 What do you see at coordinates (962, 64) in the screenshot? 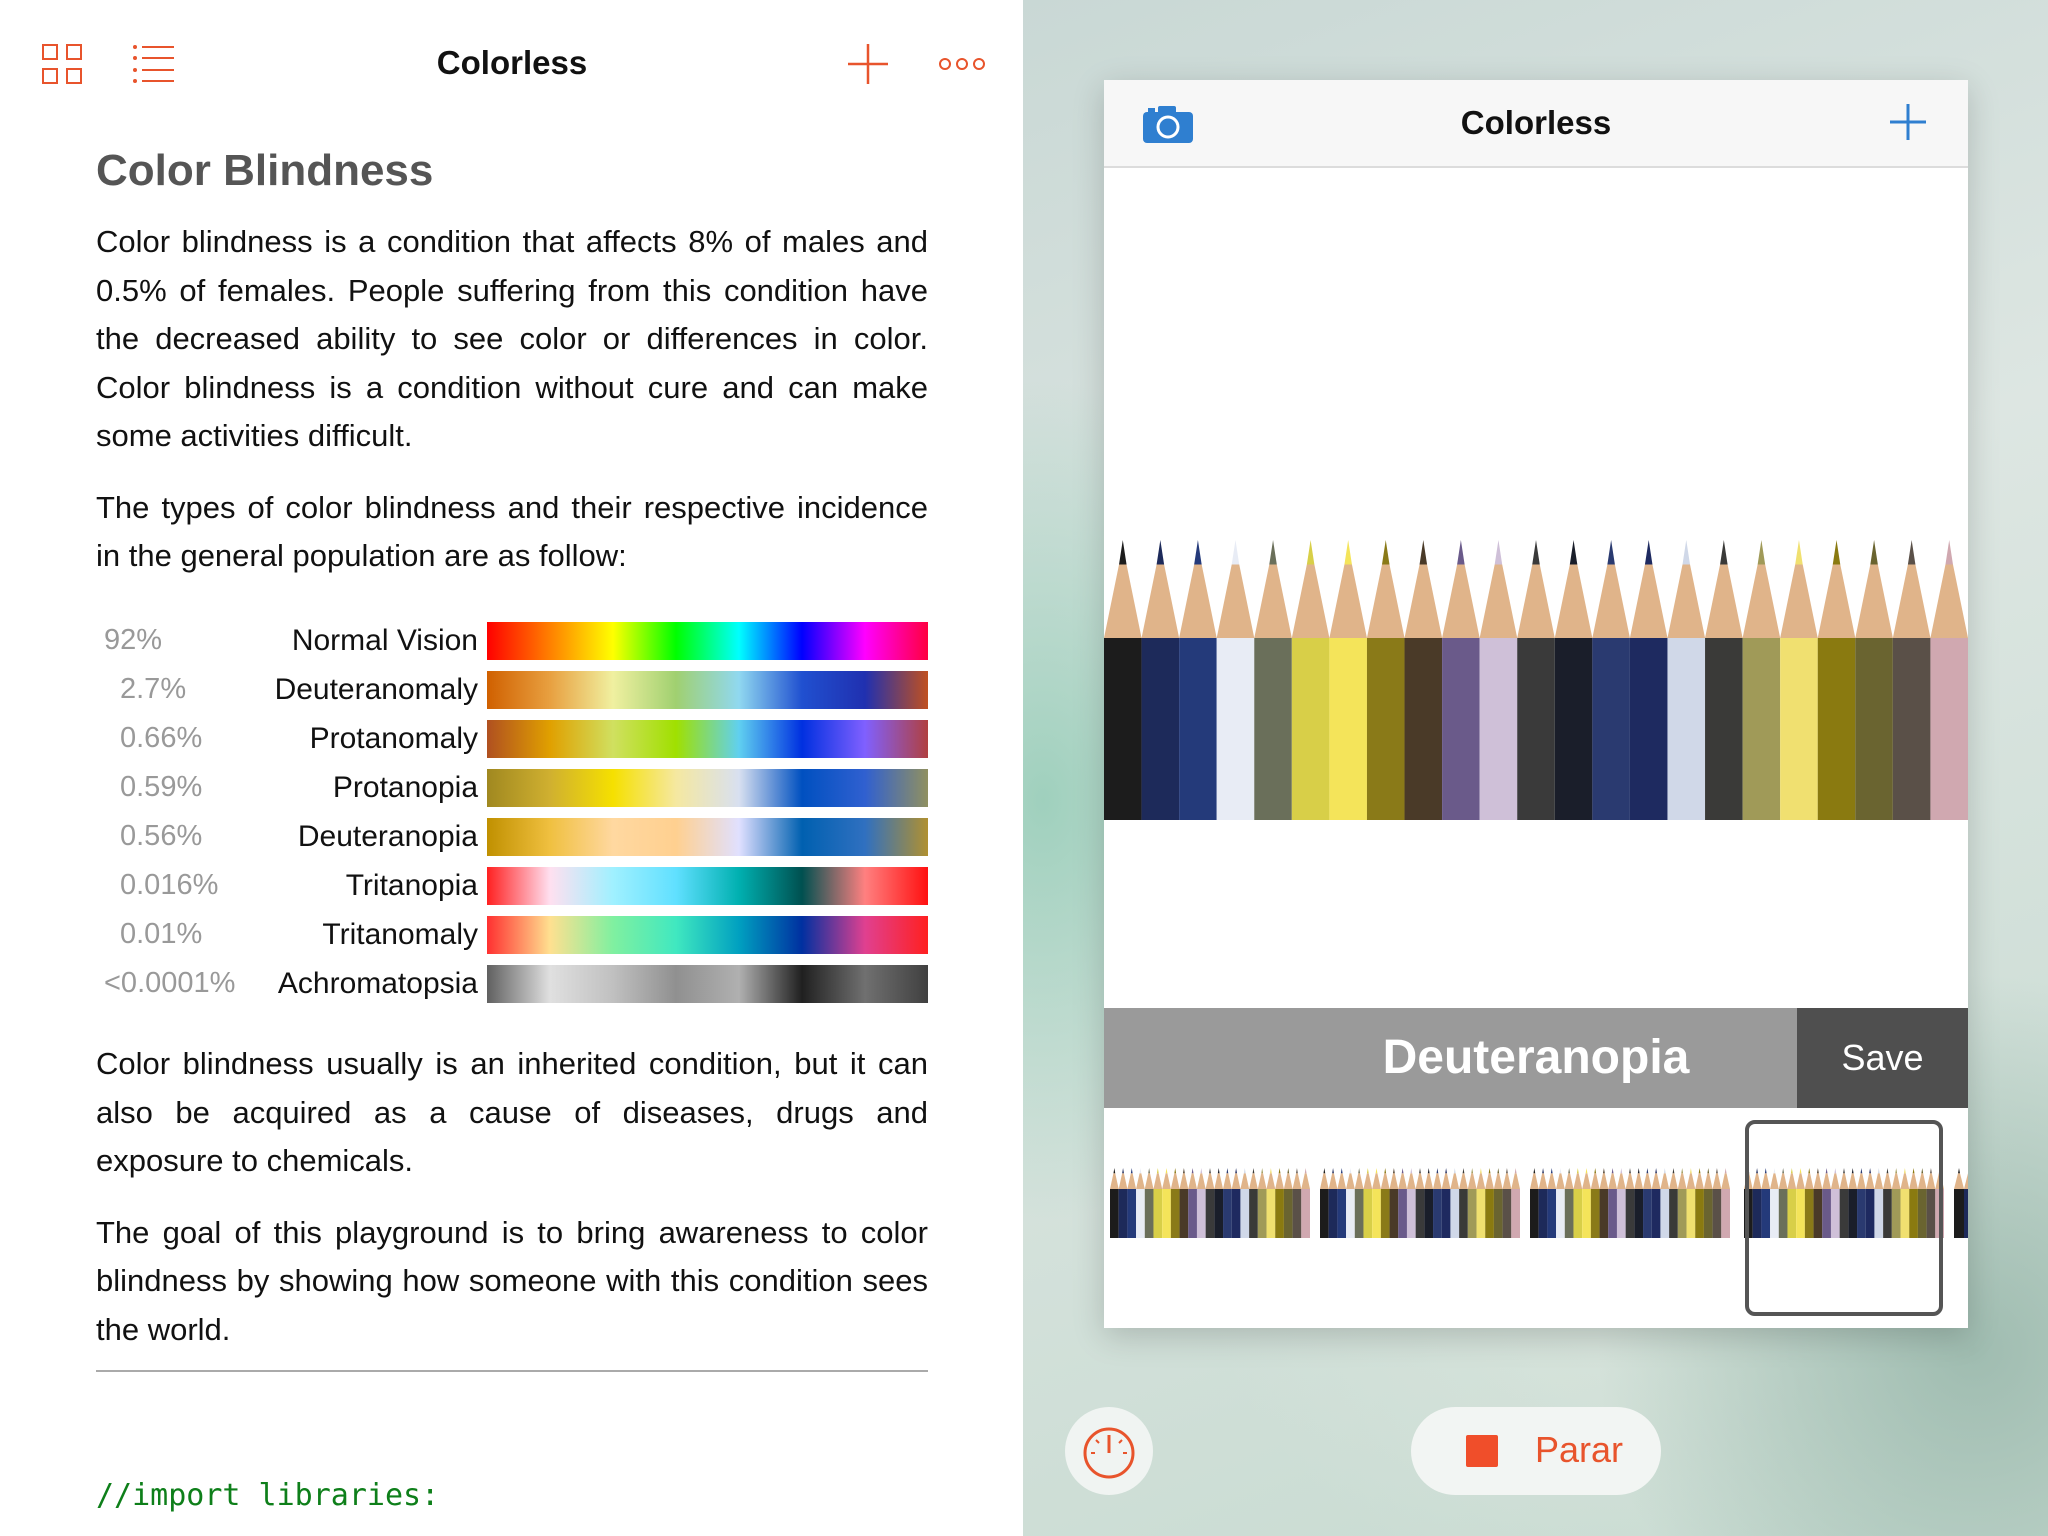
I see `more-icon` at bounding box center [962, 64].